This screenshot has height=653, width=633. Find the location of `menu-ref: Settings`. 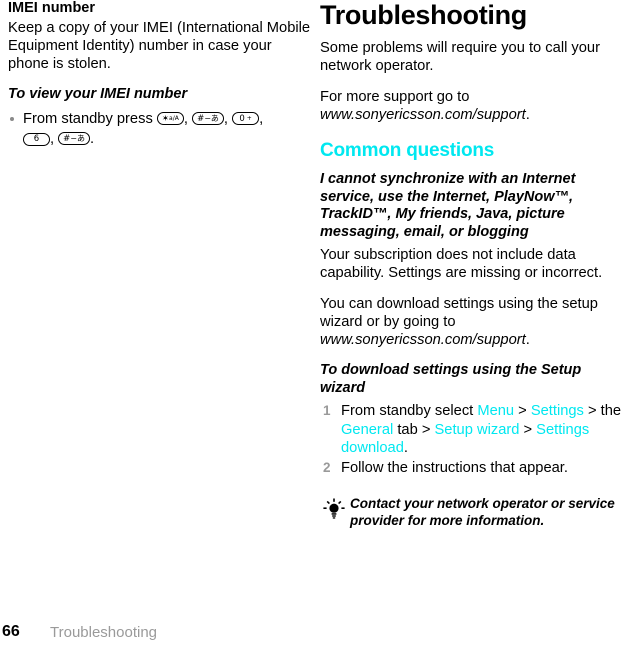

menu-ref: Settings is located at coordinates (557, 411).